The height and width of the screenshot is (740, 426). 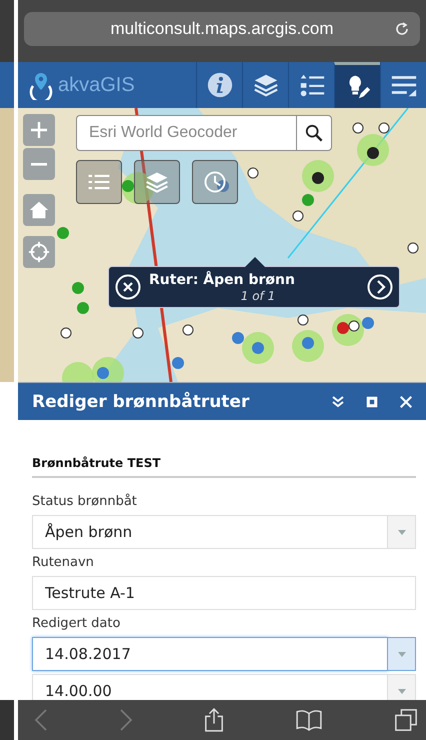 I want to click on zoom-in-button, so click(x=39, y=130).